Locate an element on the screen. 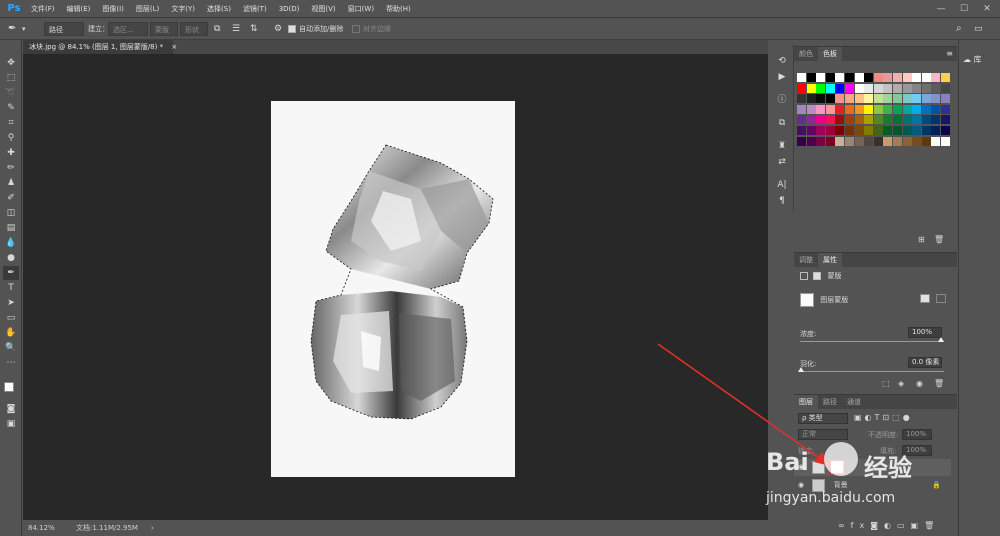 The height and width of the screenshot is (536, 1000). clone-stamp-tool-icon: ♟ is located at coordinates (11, 183).